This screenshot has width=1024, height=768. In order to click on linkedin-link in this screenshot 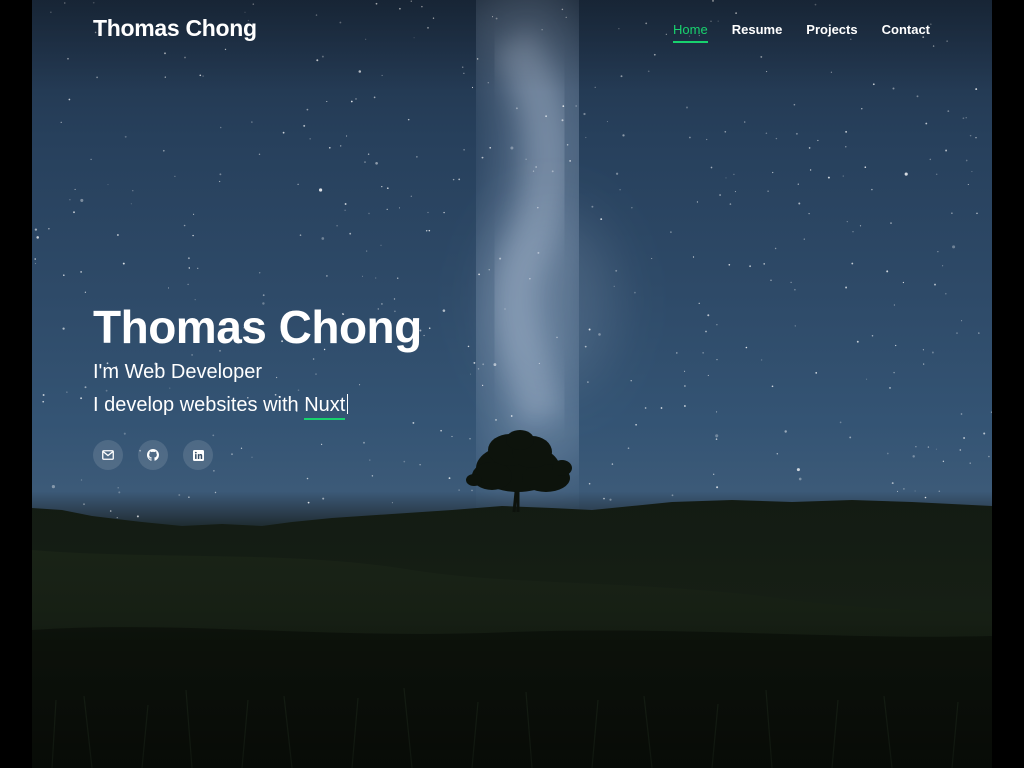, I will do `click(198, 455)`.